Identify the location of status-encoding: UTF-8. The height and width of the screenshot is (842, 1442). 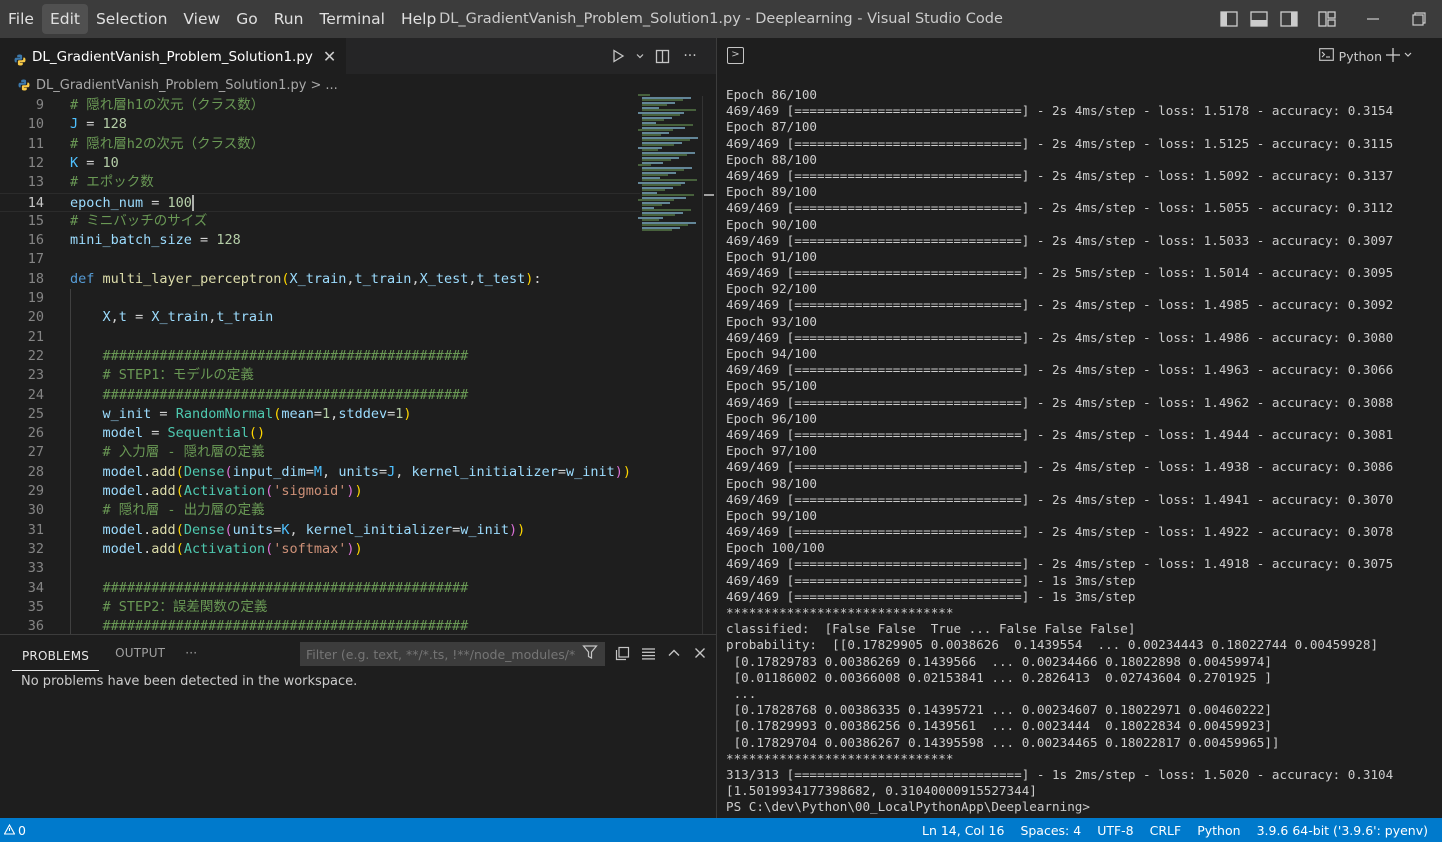
(1115, 830).